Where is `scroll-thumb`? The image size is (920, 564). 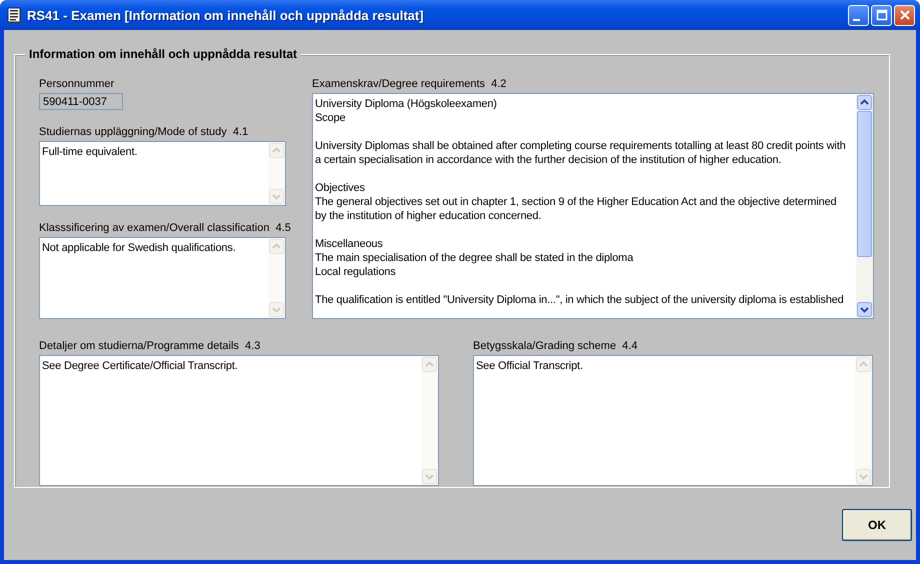 scroll-thumb is located at coordinates (864, 184).